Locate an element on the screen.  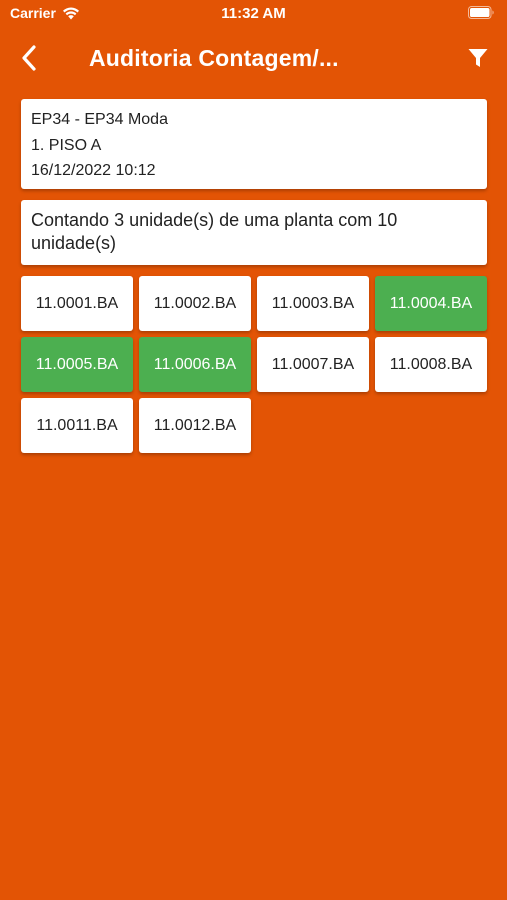
unit-code: 11.0002.BA is located at coordinates (195, 303).